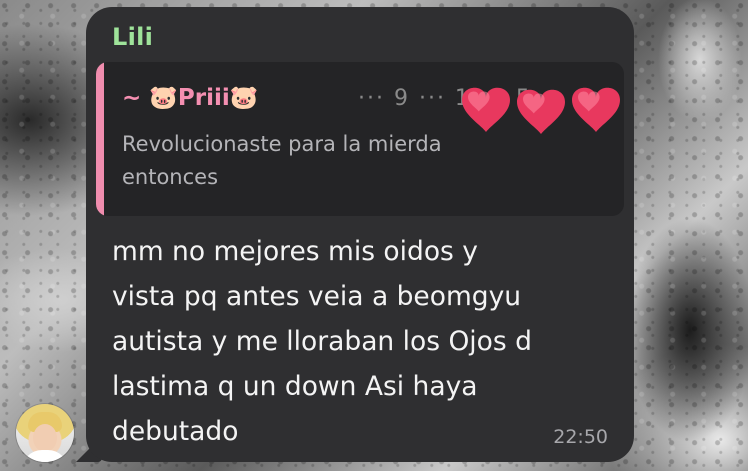 Image resolution: width=748 pixels, height=471 pixels. I want to click on sender-avatar, so click(45, 433).